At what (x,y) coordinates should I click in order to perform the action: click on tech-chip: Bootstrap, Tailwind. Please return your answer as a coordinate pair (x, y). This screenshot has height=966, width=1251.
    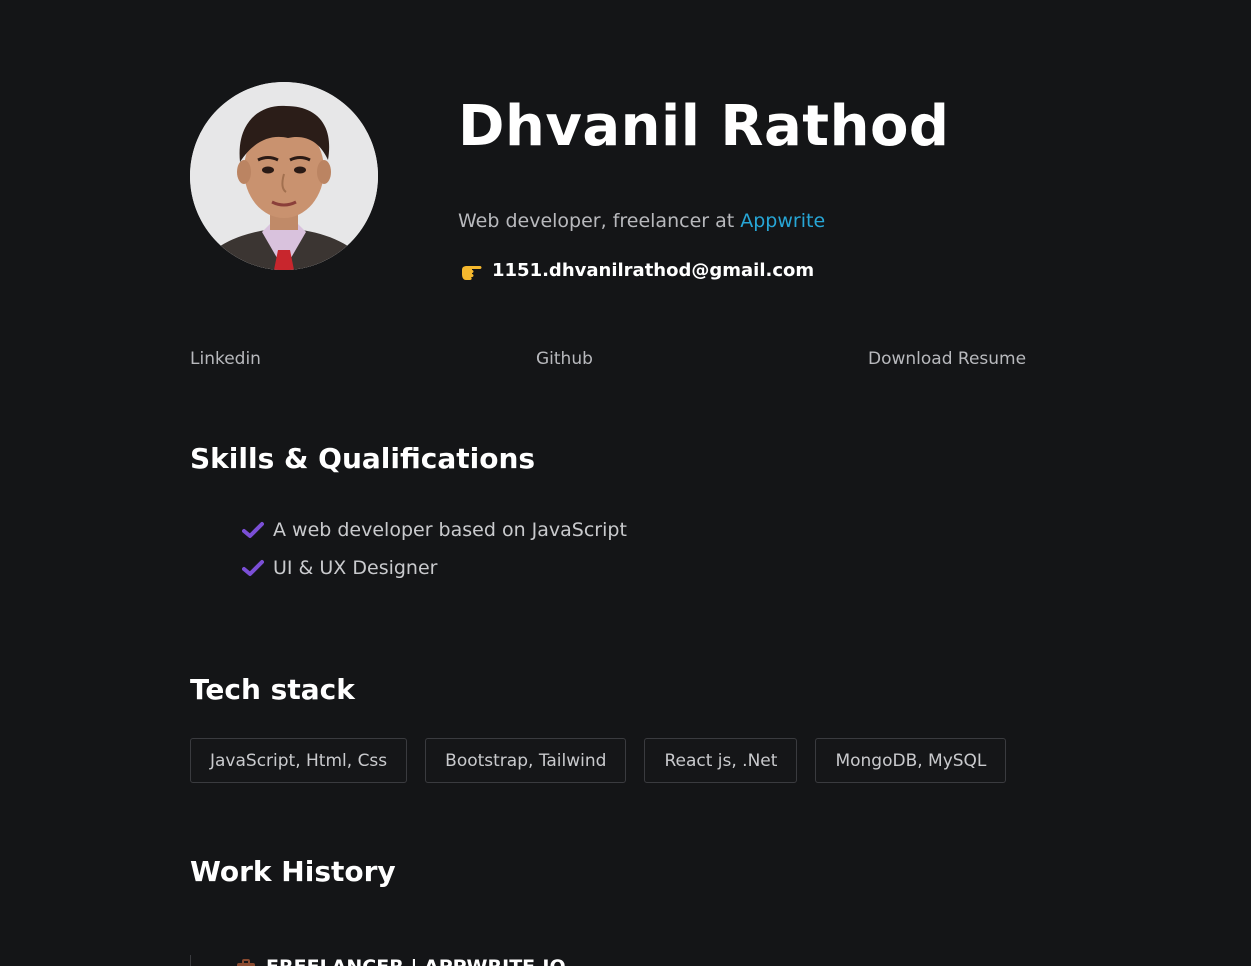
    Looking at the image, I should click on (526, 760).